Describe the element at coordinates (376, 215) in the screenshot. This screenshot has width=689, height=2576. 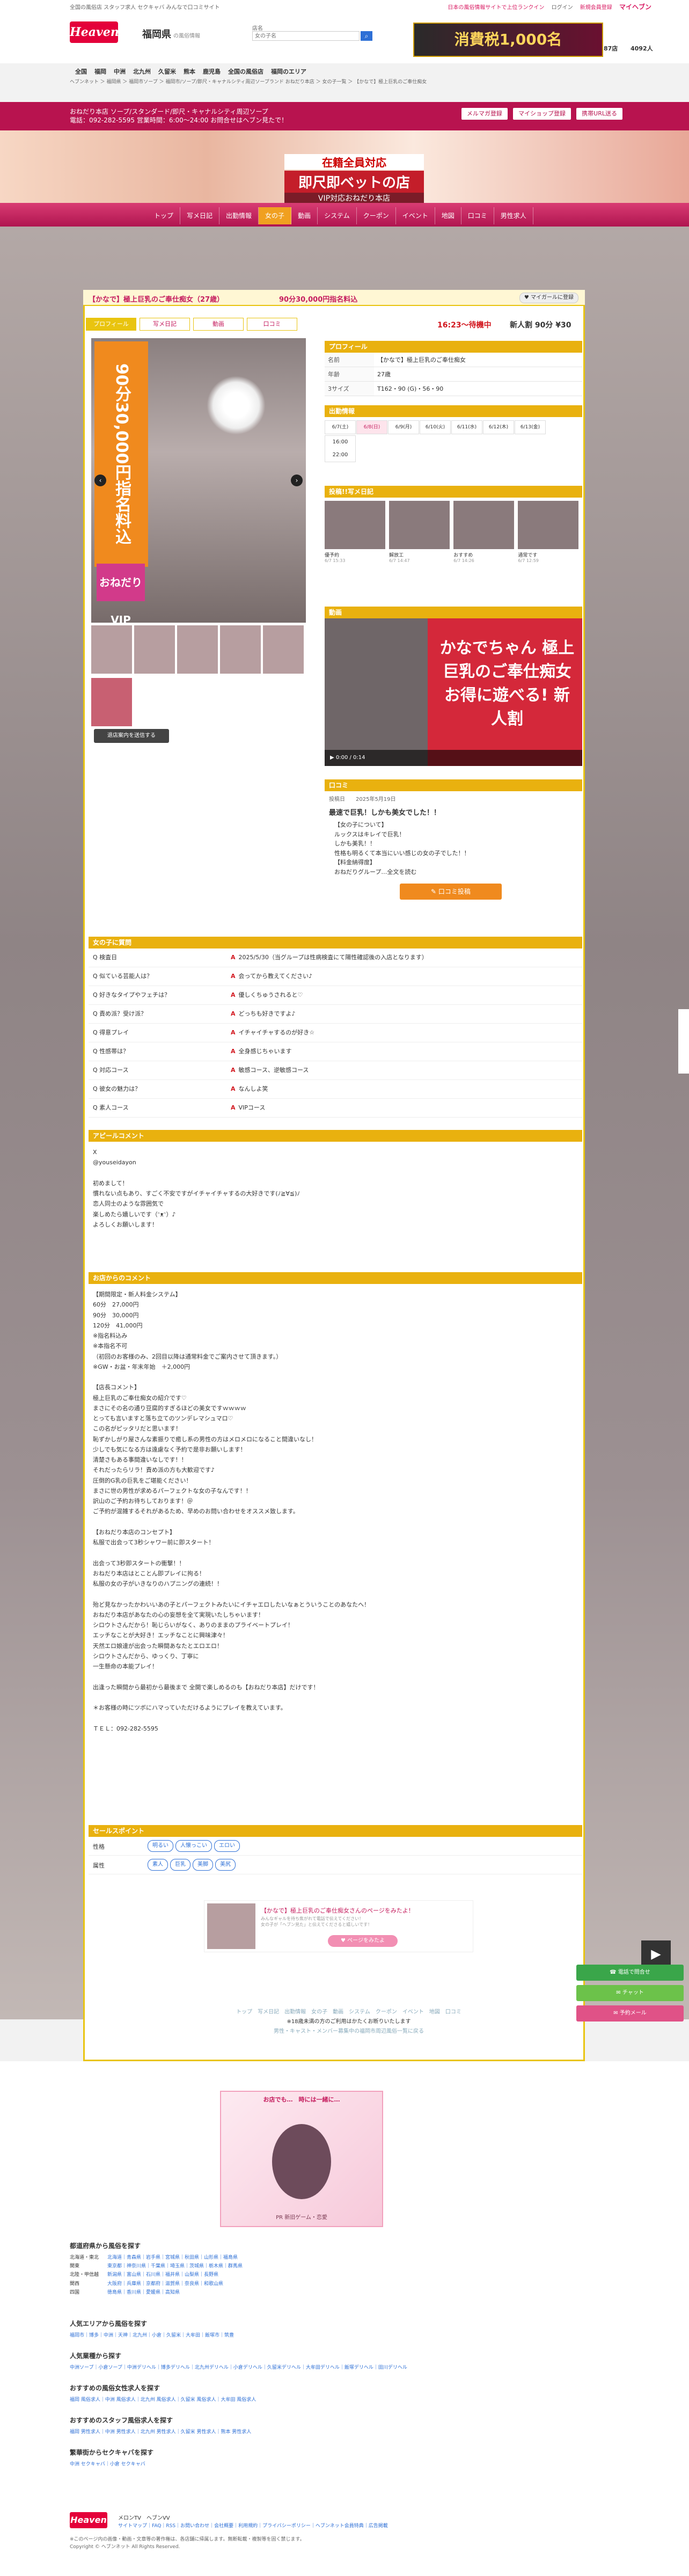
I see `nav-item: クーポン` at that location.